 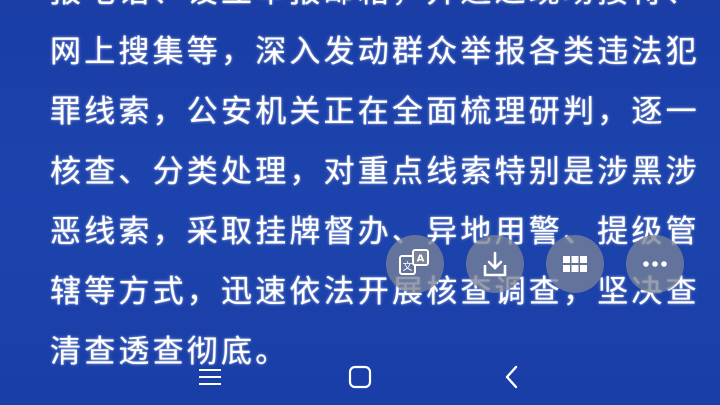 I want to click on home-icon, so click(x=360, y=377).